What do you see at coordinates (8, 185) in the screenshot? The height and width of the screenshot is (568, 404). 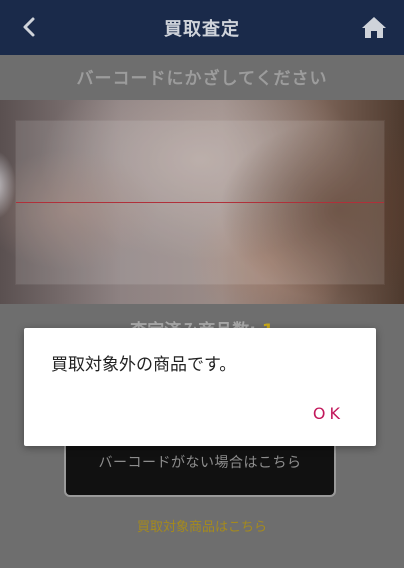 I see `camera-glare` at bounding box center [8, 185].